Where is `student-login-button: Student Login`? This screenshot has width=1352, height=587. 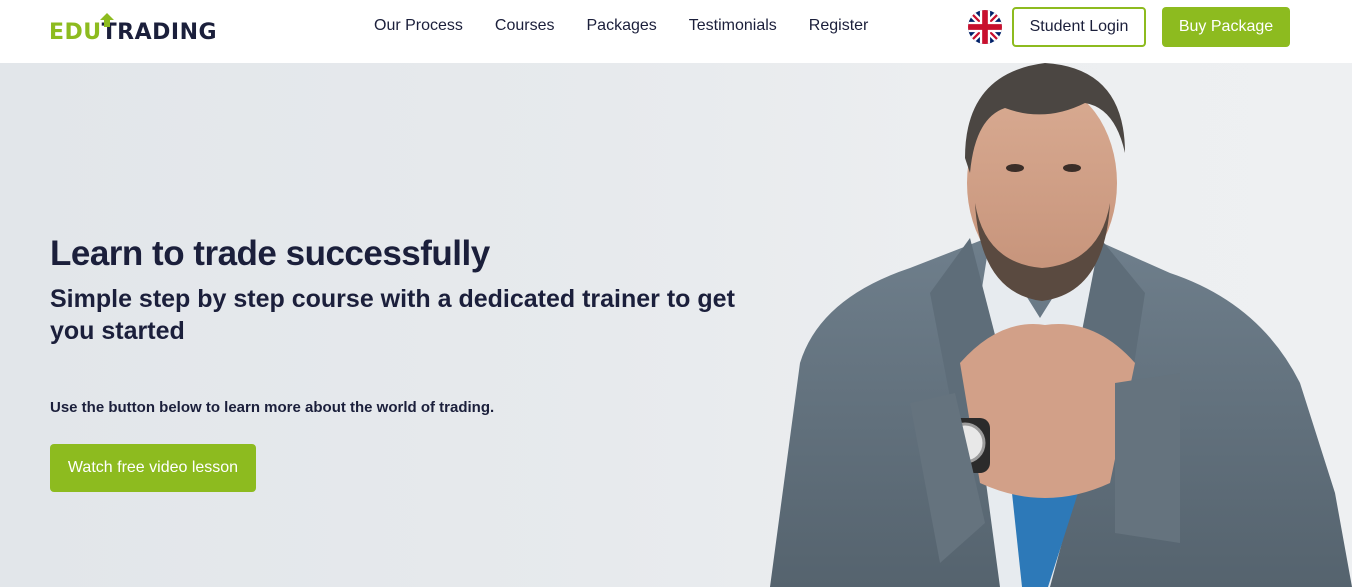
student-login-button: Student Login is located at coordinates (1079, 27).